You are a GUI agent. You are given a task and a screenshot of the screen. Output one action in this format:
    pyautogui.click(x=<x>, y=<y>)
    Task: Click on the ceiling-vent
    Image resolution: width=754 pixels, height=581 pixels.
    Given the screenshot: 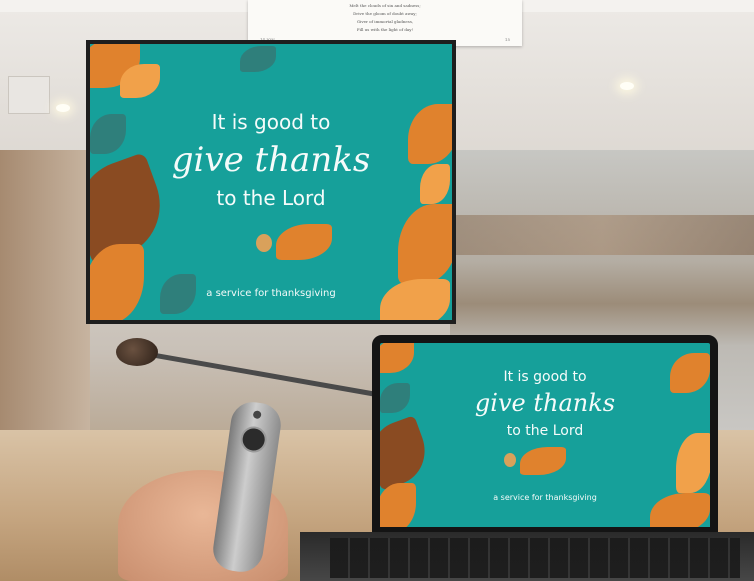 What is the action you would take?
    pyautogui.click(x=29, y=95)
    